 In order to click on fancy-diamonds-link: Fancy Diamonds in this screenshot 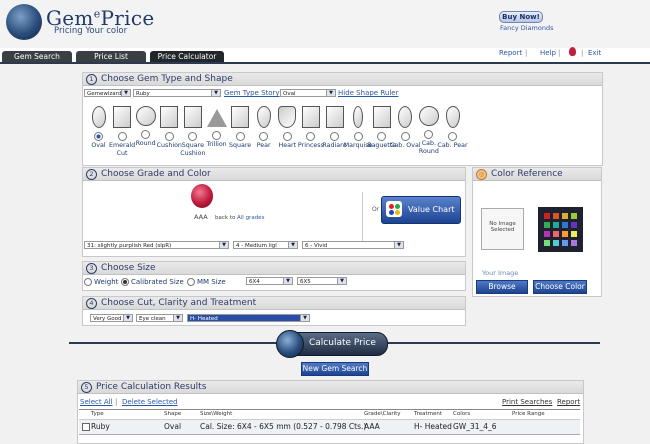, I will do `click(526, 28)`.